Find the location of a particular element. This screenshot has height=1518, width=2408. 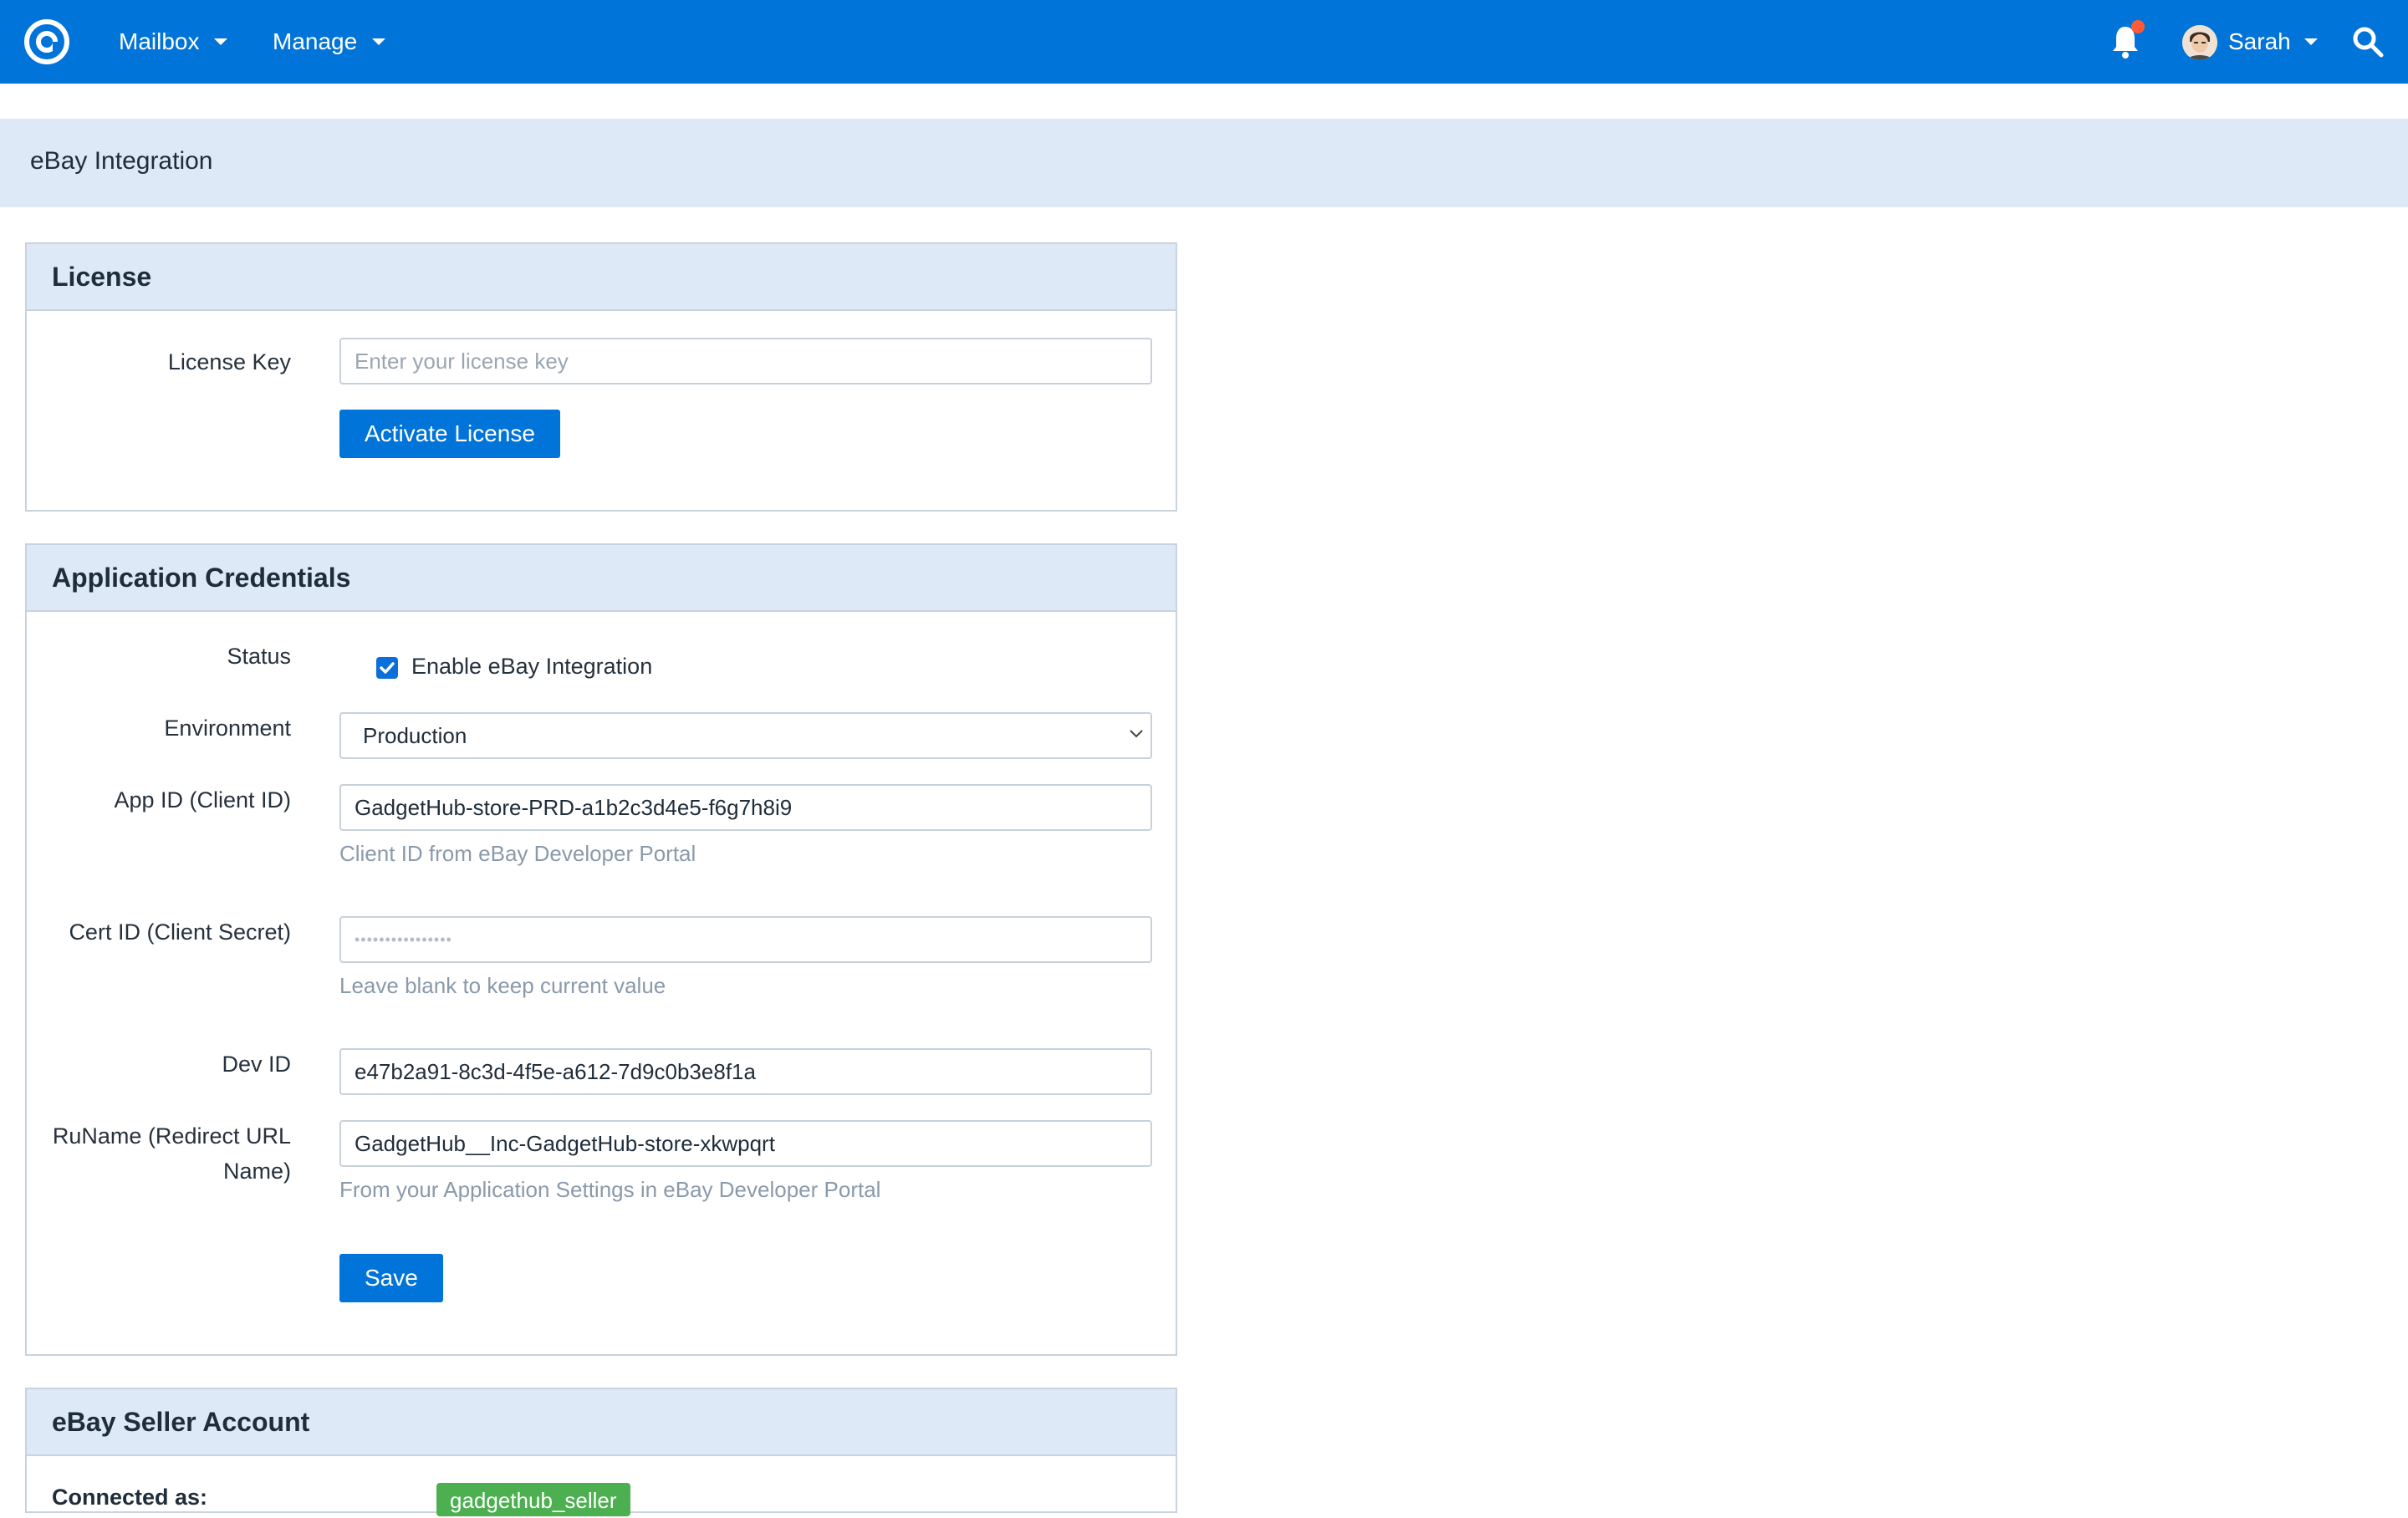

nav-mailbox-menu: Mailbox is located at coordinates (173, 42).